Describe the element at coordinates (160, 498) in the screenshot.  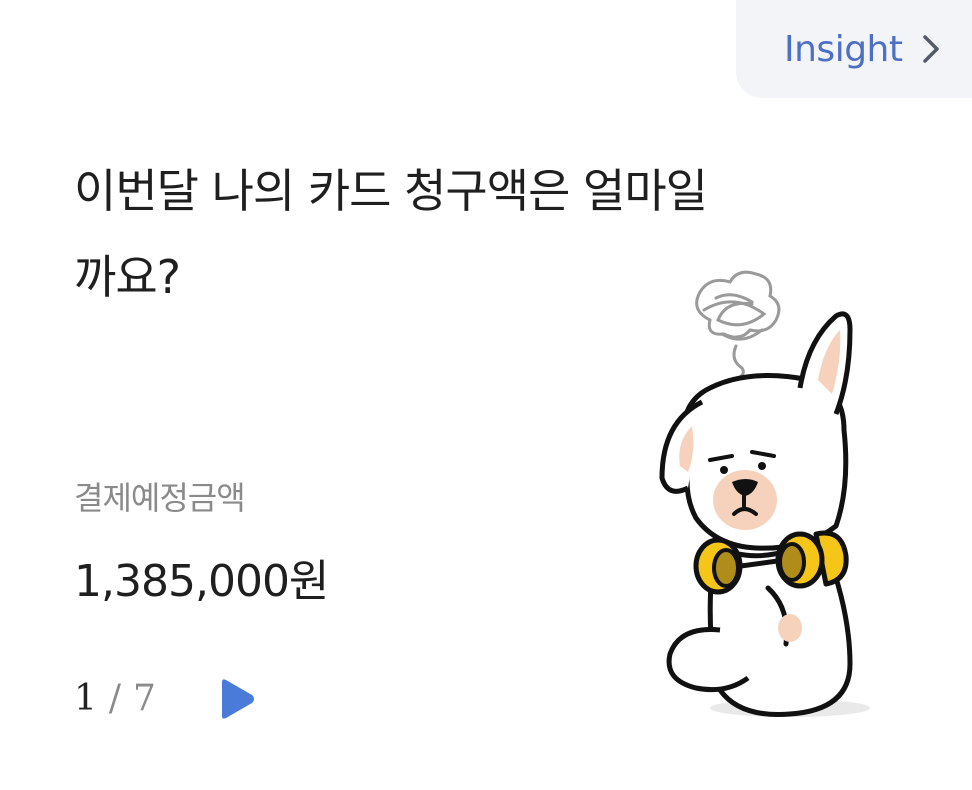
I see `payment-label: 결제예정금액` at that location.